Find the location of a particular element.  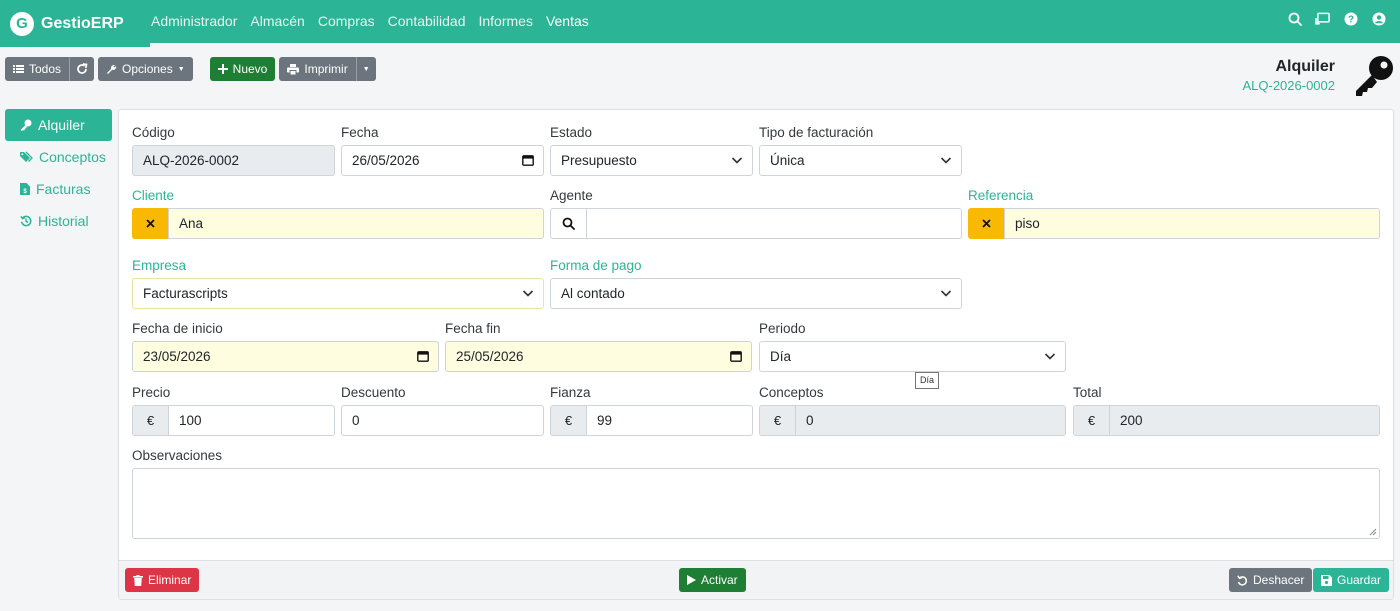

menu-ventas: Ventas is located at coordinates (567, 21).